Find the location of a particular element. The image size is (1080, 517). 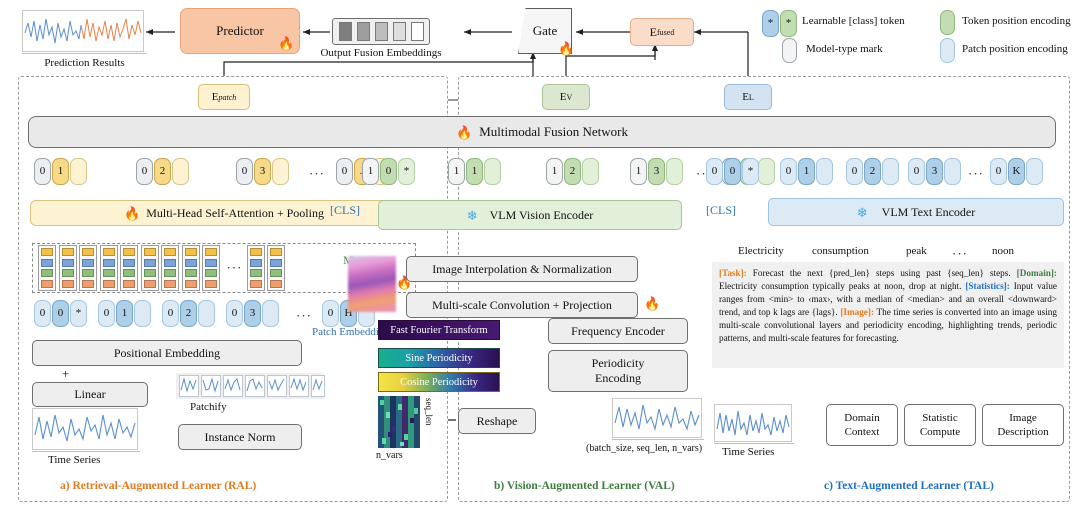

ral-time-series-chart is located at coordinates (85, 429).